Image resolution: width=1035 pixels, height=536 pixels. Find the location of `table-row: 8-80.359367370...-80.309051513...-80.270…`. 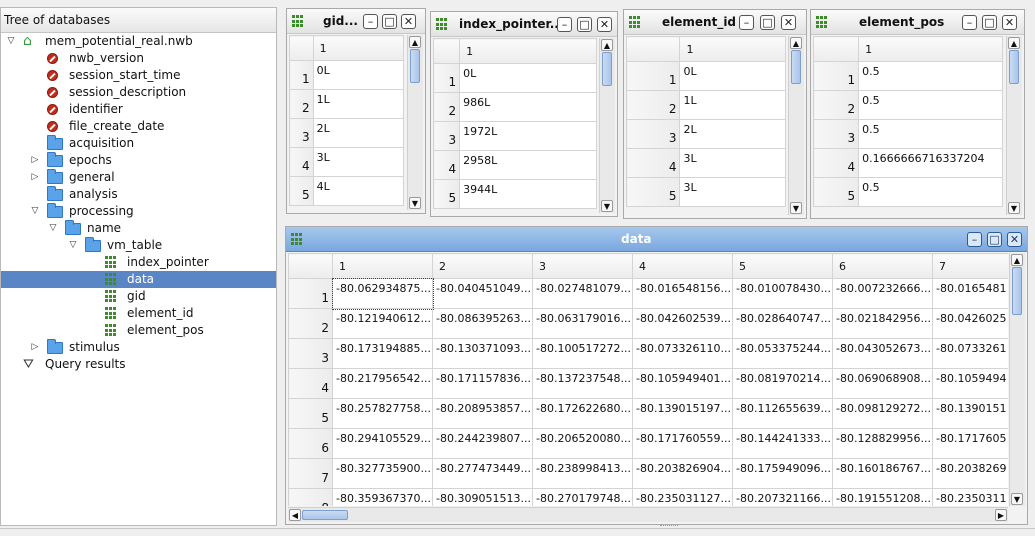

table-row: 8-80.359367370...-80.309051513...-80.270… is located at coordinates (648, 497).